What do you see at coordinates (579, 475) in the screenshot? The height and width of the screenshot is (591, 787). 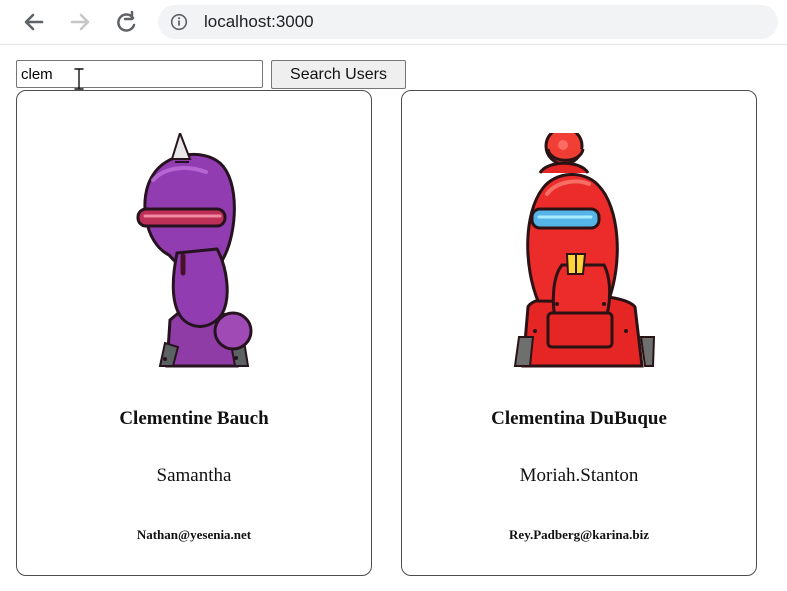 I see `user-username: Moriah.Stanton` at bounding box center [579, 475].